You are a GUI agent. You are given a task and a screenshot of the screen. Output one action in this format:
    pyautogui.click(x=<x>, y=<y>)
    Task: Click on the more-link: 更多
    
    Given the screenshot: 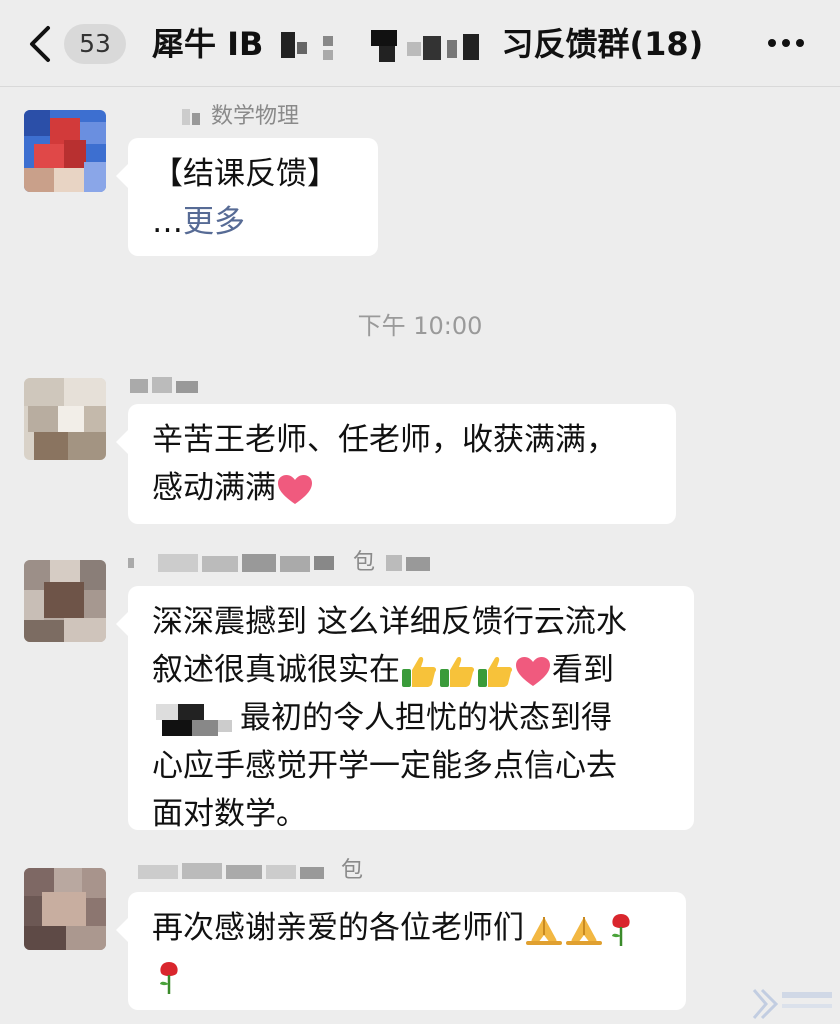 What is the action you would take?
    pyautogui.click(x=214, y=222)
    